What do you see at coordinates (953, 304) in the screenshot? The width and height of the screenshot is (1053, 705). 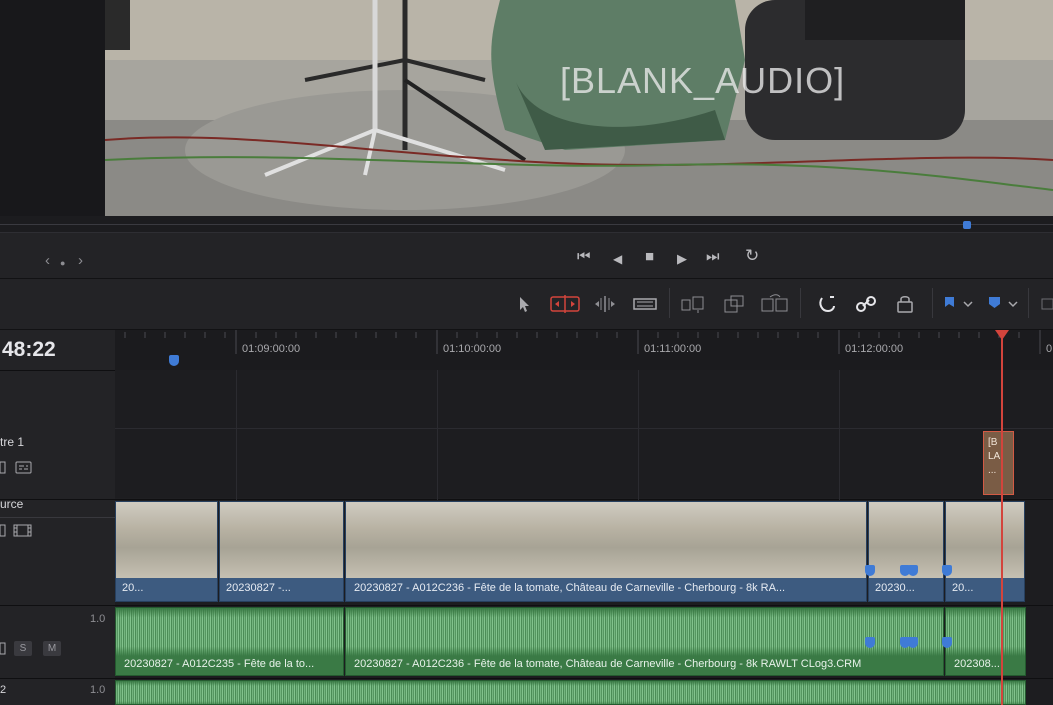 I see `flag-icon` at bounding box center [953, 304].